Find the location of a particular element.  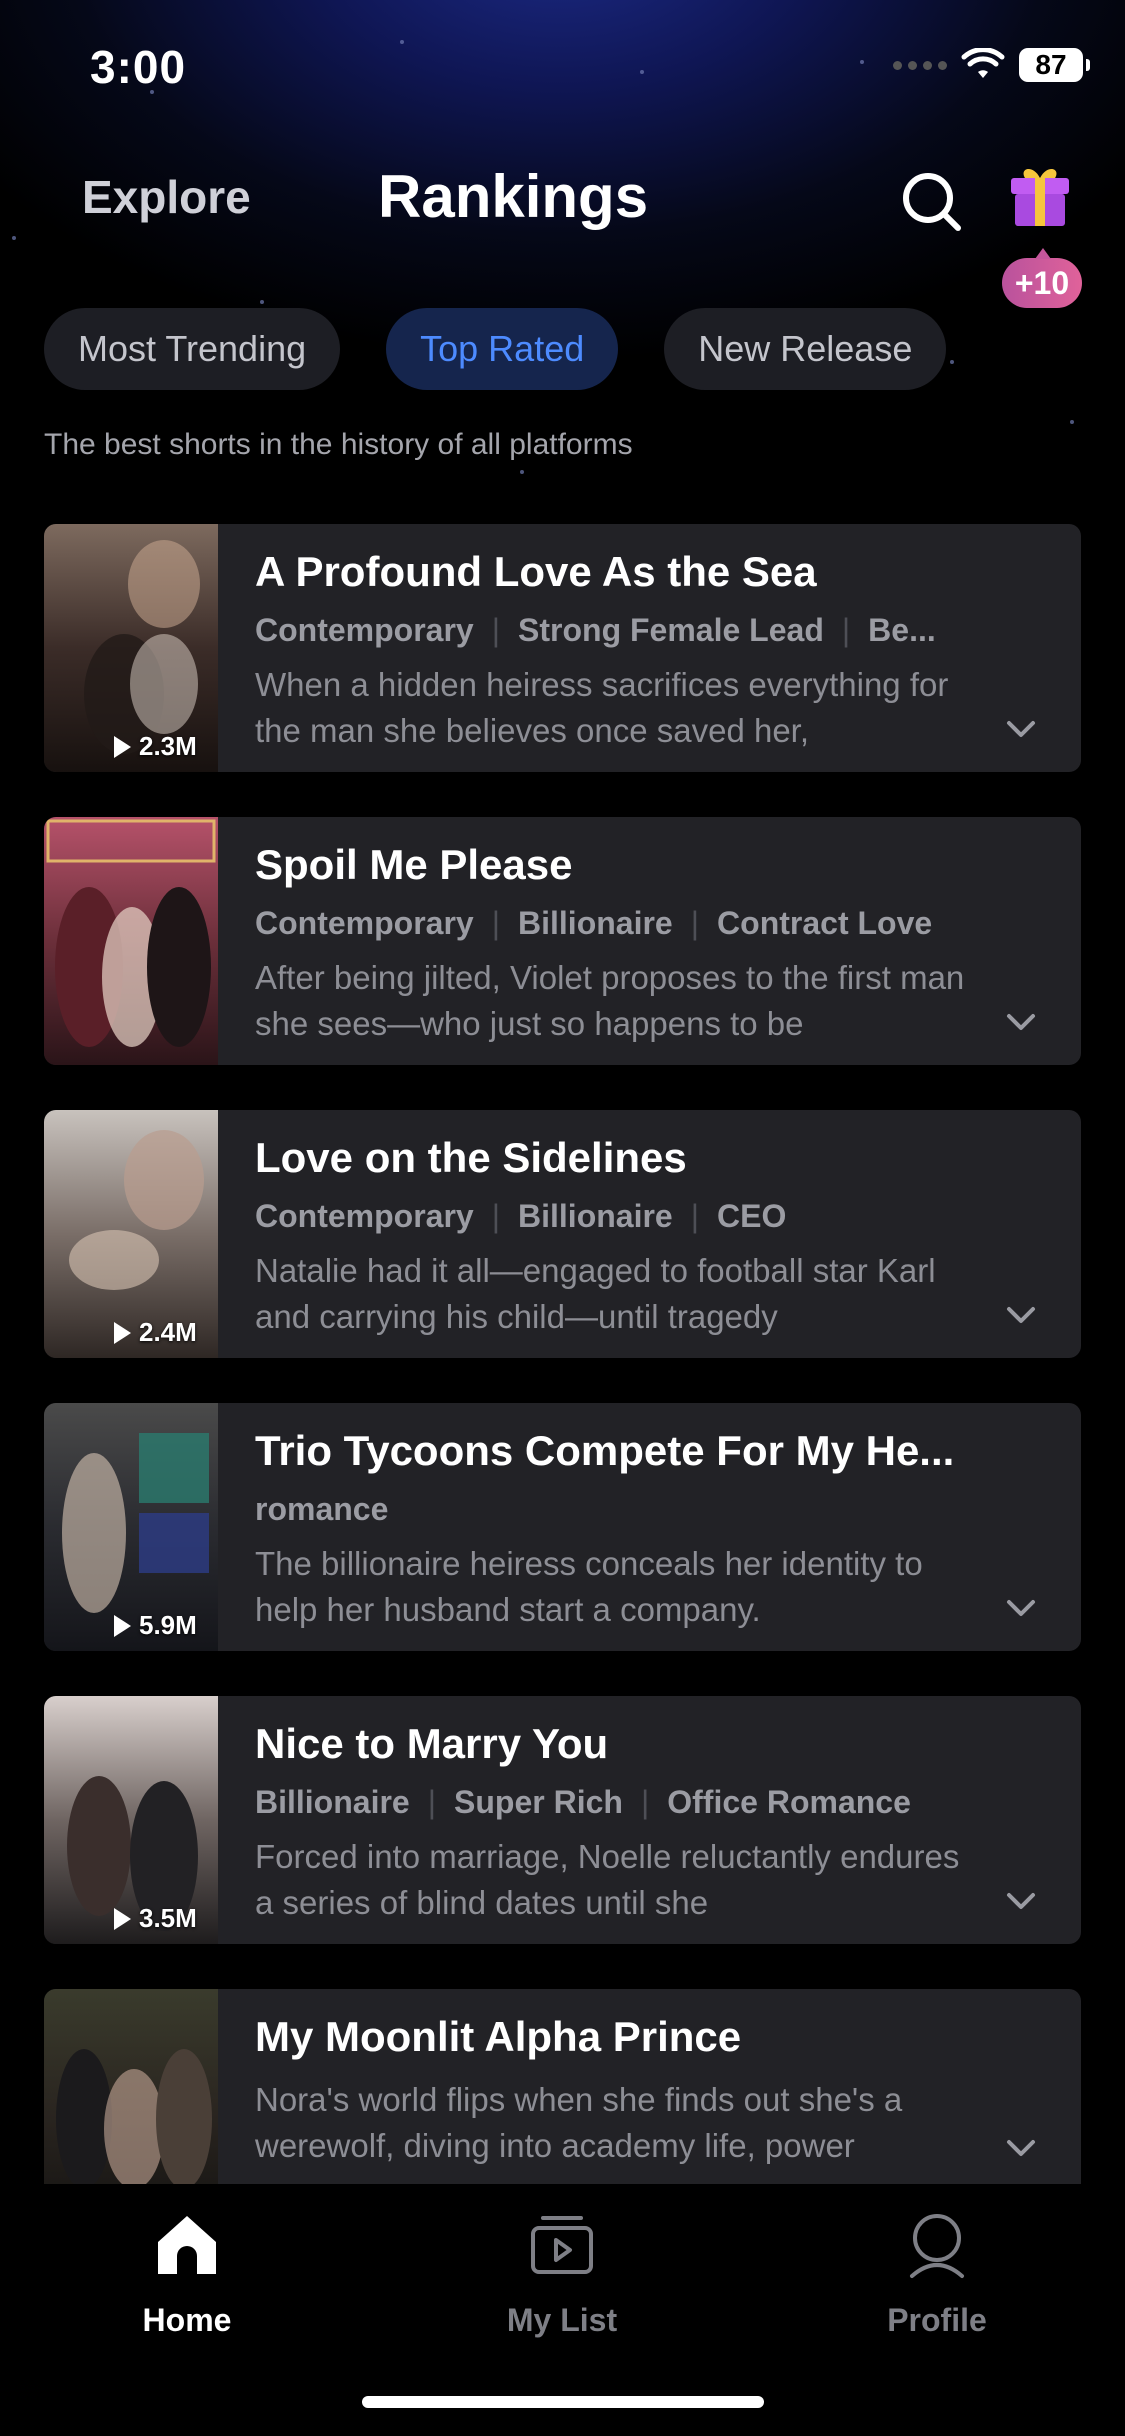

tabbar-profile: Profile is located at coordinates (937, 2274).